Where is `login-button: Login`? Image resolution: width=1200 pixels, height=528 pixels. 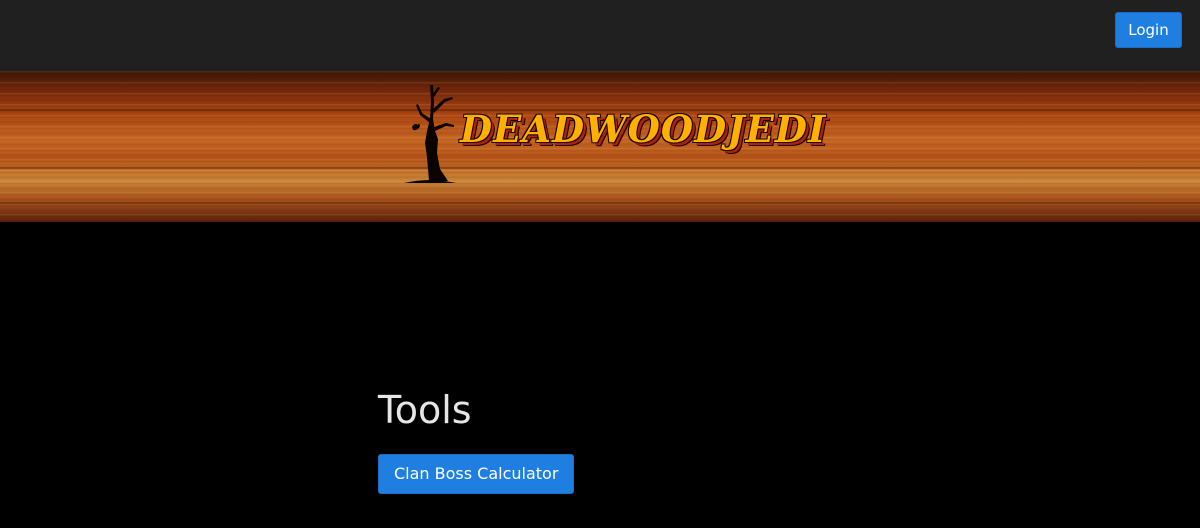
login-button: Login is located at coordinates (1148, 30).